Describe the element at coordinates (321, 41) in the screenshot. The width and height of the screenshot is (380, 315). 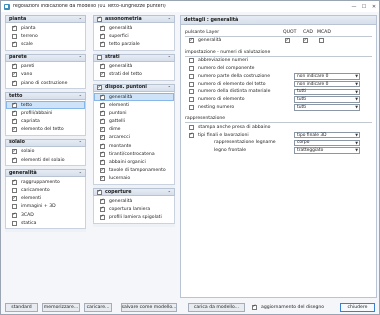
I see `mcad-checkbox` at that location.